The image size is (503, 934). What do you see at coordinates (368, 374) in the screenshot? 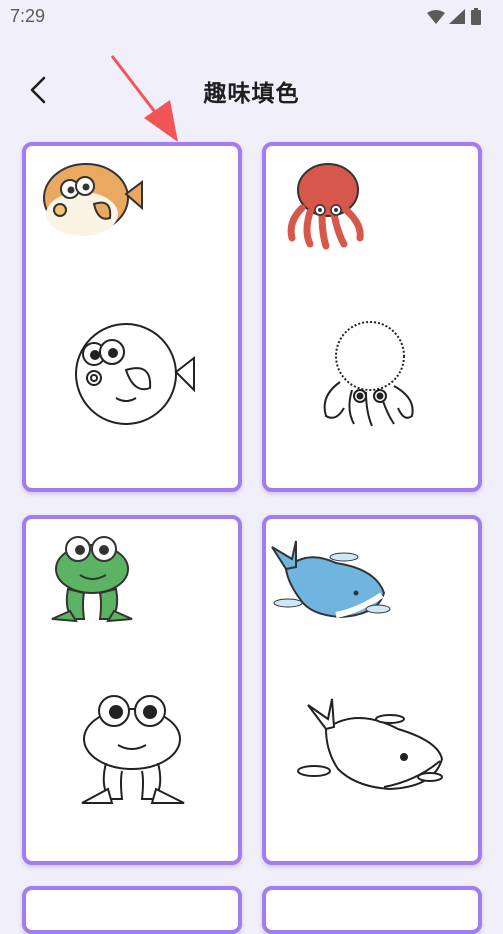
I see `octopus-outline` at bounding box center [368, 374].